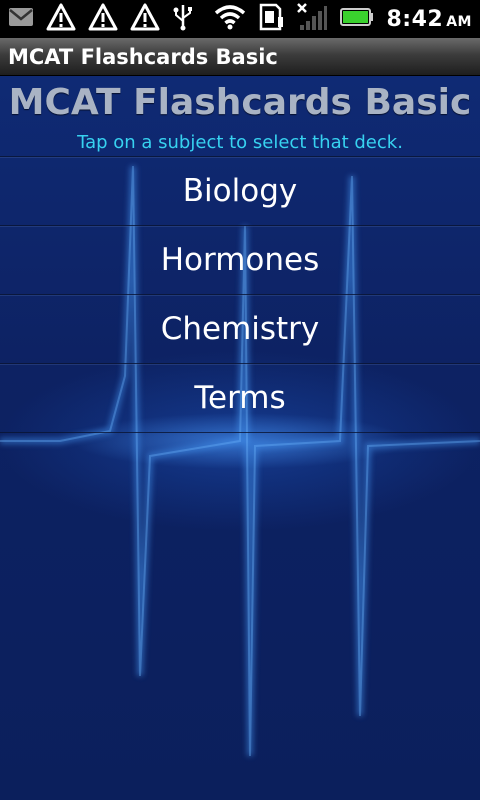 The width and height of the screenshot is (480, 800). I want to click on subject-label: Chemistry, so click(240, 329).